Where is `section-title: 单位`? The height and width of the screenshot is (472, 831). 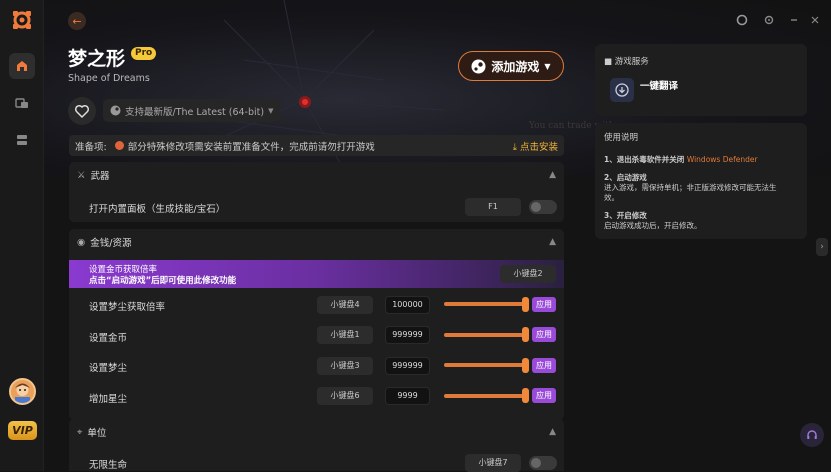
section-title: 单位 is located at coordinates (97, 433).